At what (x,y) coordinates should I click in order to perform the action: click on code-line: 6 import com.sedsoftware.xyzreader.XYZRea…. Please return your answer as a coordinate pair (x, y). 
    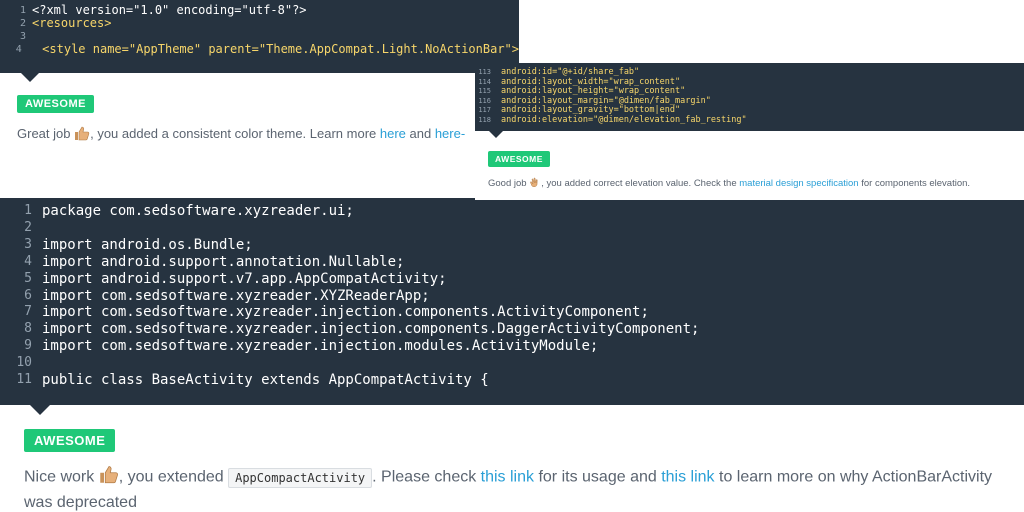
    Looking at the image, I should click on (227, 295).